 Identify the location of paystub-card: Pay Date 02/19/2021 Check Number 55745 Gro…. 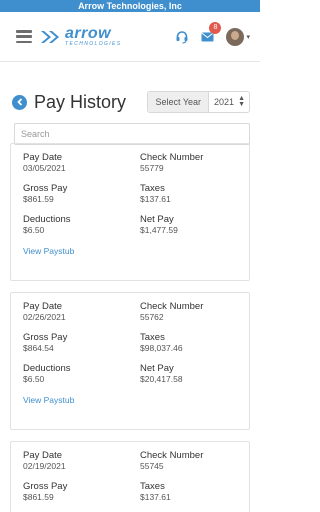
(130, 476).